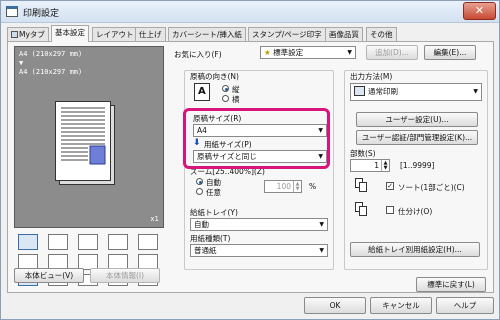 This screenshot has height=320, width=500. Describe the element at coordinates (225, 98) in the screenshot. I see `landscape-radio` at that location.